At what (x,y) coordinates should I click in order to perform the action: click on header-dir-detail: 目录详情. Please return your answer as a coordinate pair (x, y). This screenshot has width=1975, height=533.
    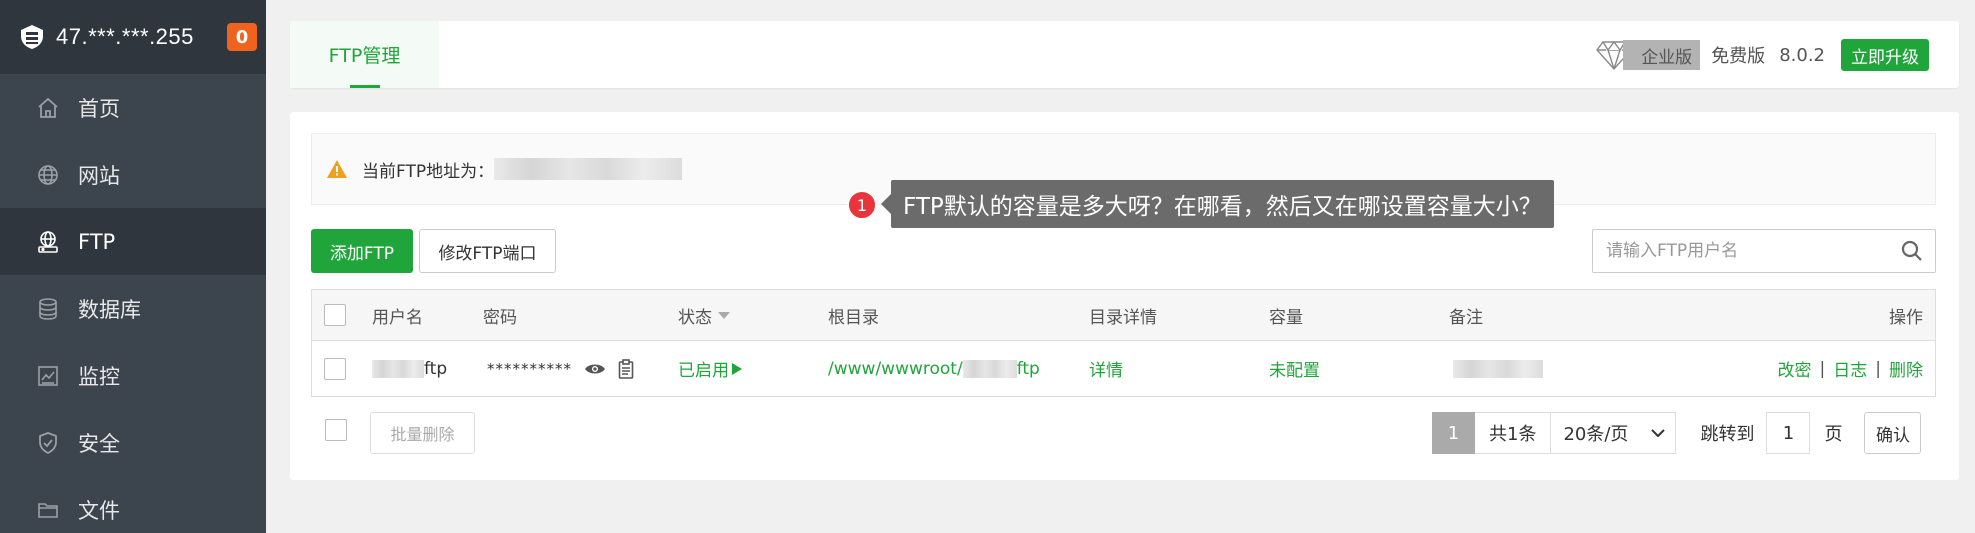
    Looking at the image, I should click on (1123, 317).